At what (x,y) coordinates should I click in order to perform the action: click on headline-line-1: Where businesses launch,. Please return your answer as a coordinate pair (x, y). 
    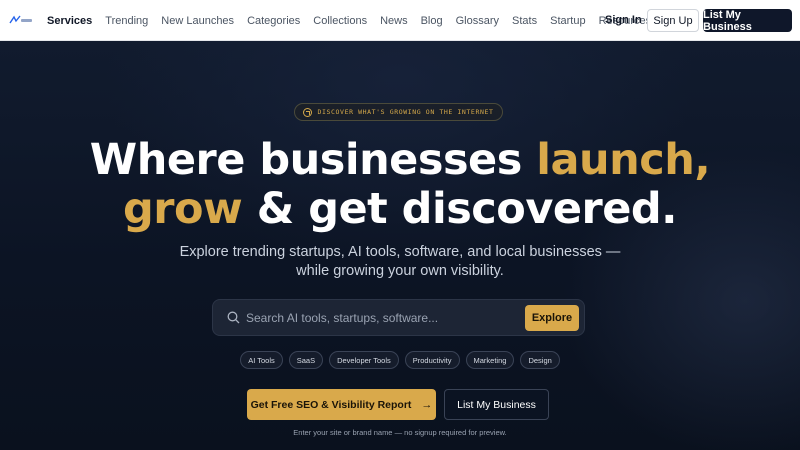
    Looking at the image, I should click on (400, 160).